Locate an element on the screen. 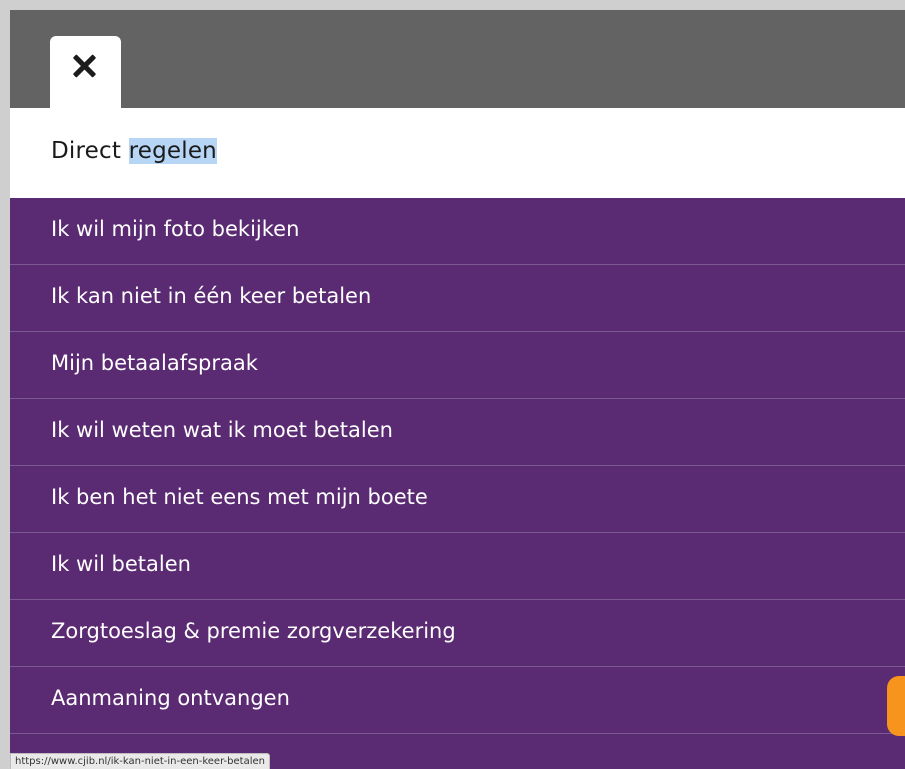  menu-item-label: Ik wil mijn foto bekijken is located at coordinates (175, 229).